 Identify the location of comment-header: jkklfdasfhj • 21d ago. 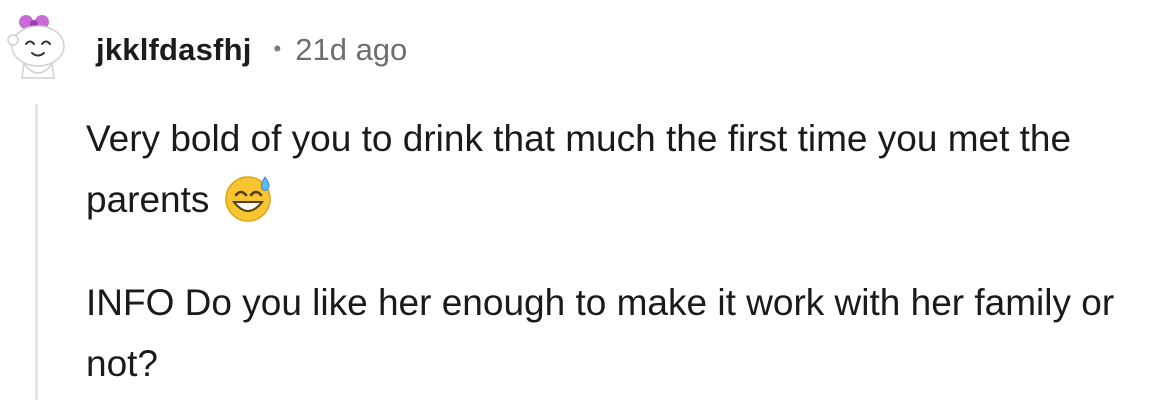
(251, 50).